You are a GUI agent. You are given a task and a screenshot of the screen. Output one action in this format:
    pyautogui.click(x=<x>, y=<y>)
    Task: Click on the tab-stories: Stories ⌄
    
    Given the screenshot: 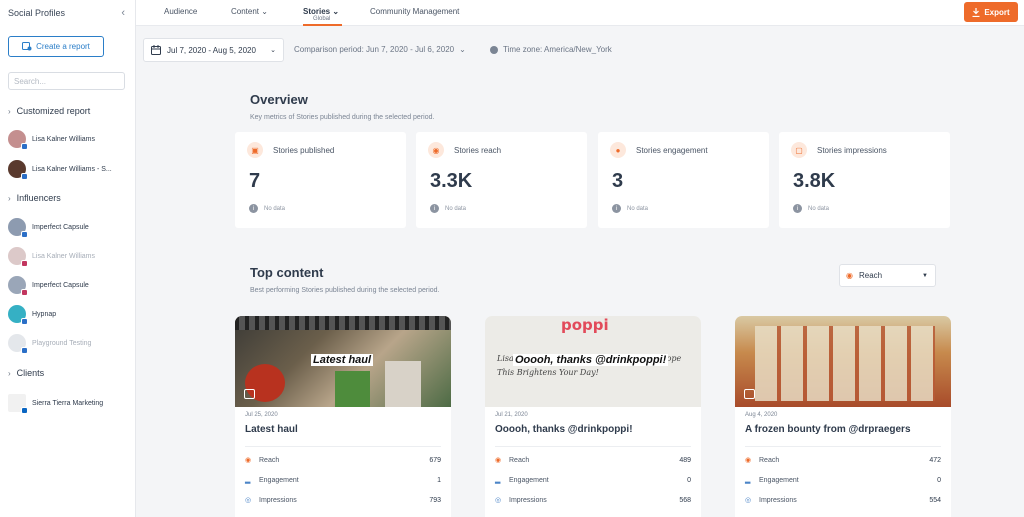 What is the action you would take?
    pyautogui.click(x=321, y=11)
    